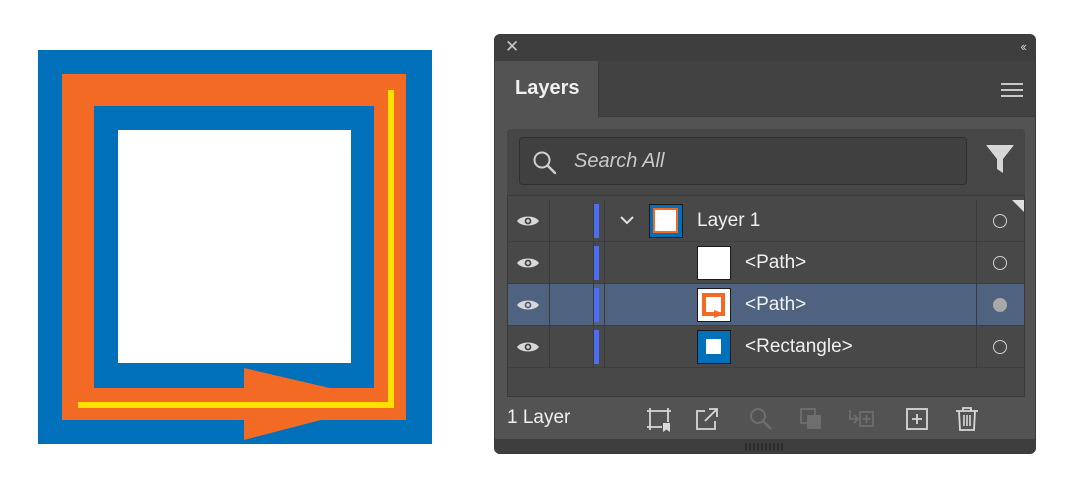 This screenshot has width=1072, height=488. Describe the element at coordinates (707, 419) in the screenshot. I see `export-icon` at that location.